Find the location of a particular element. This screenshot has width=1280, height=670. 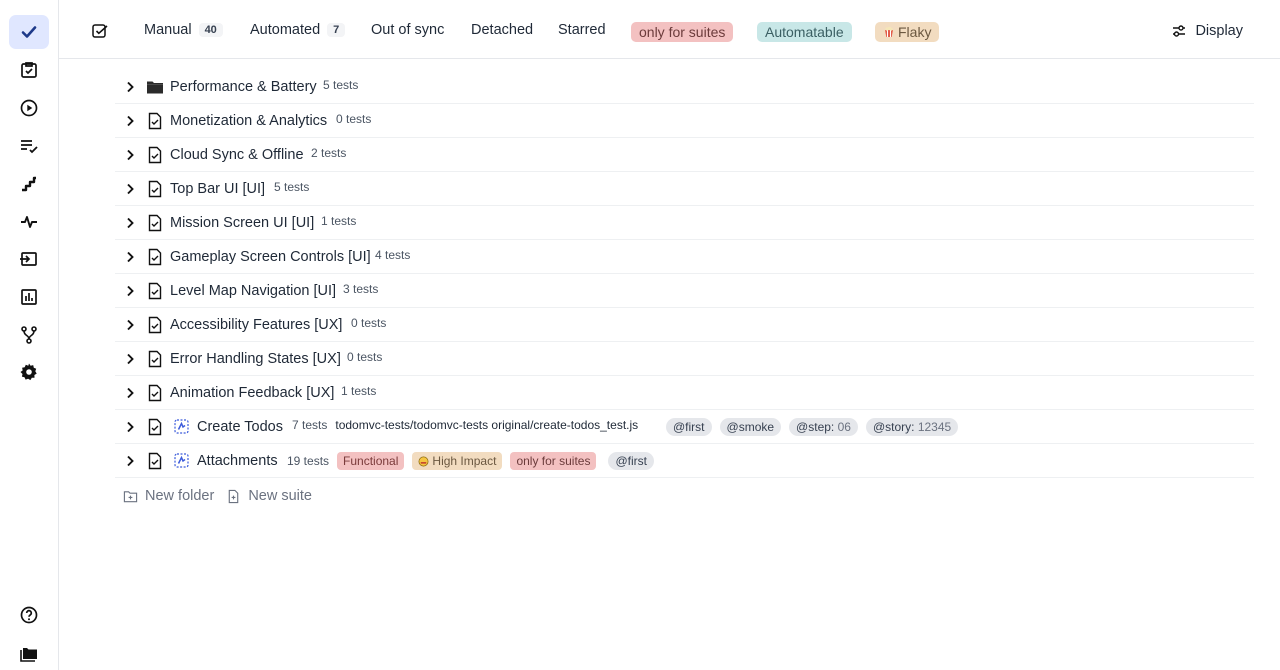

tag-smoke: @smoke is located at coordinates (750, 427).